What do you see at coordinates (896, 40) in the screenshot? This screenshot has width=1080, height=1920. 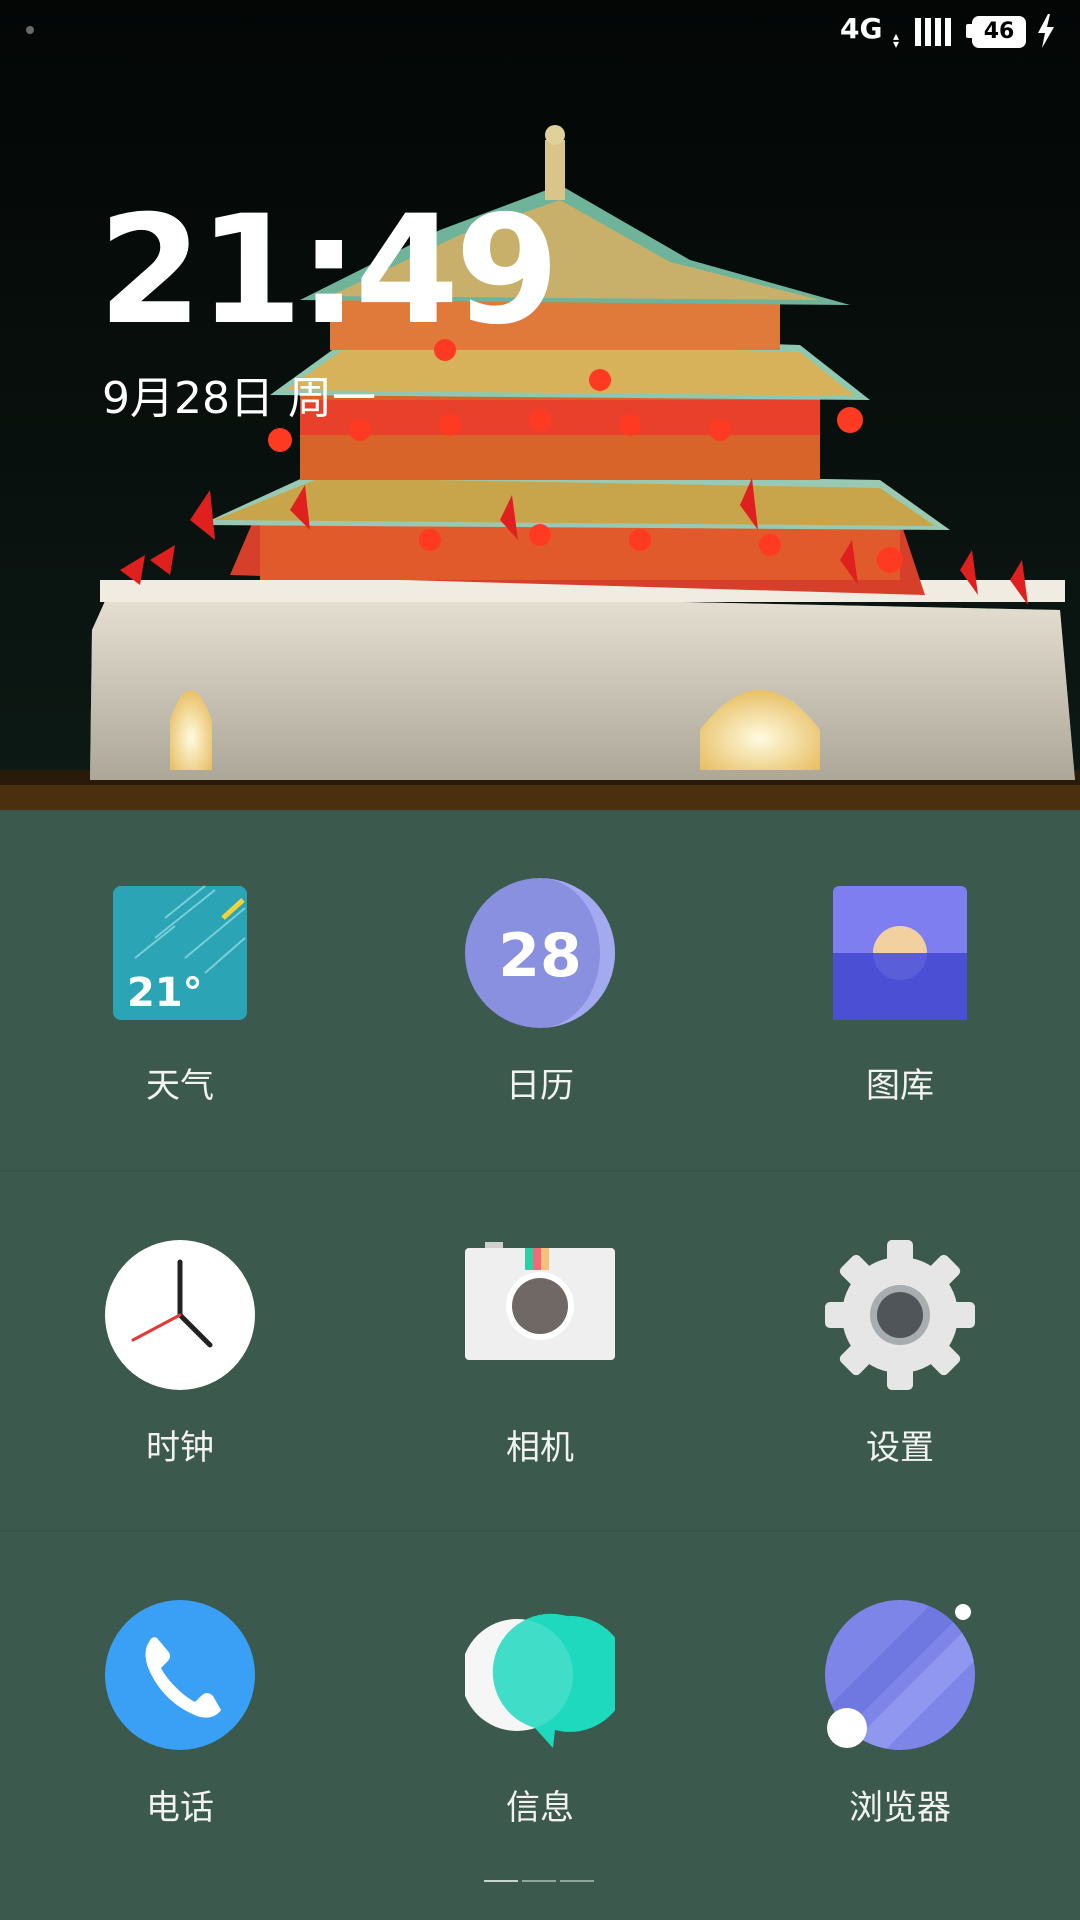 I see `data-activity-icon: ▴ ▾` at bounding box center [896, 40].